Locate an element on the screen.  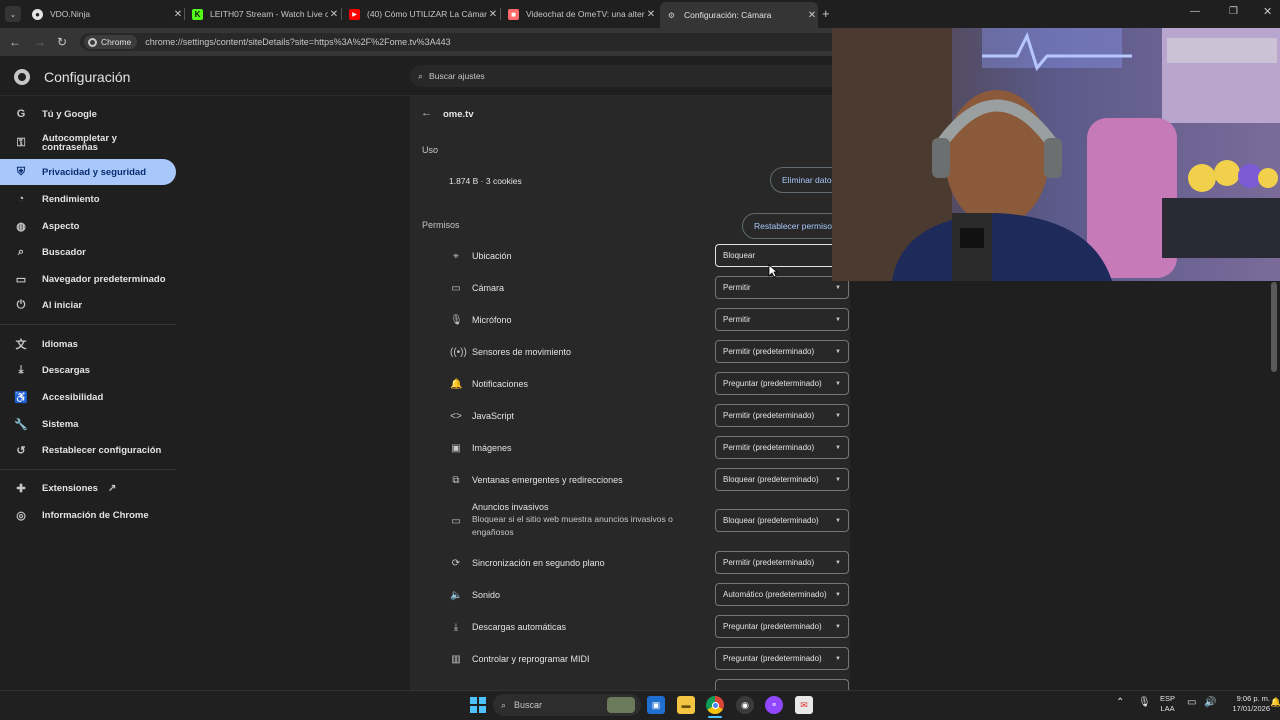
tab-youtube: ▶ (40) Cómo UTILIZAR La Cámara ✕ is located at coordinates (421, 14).